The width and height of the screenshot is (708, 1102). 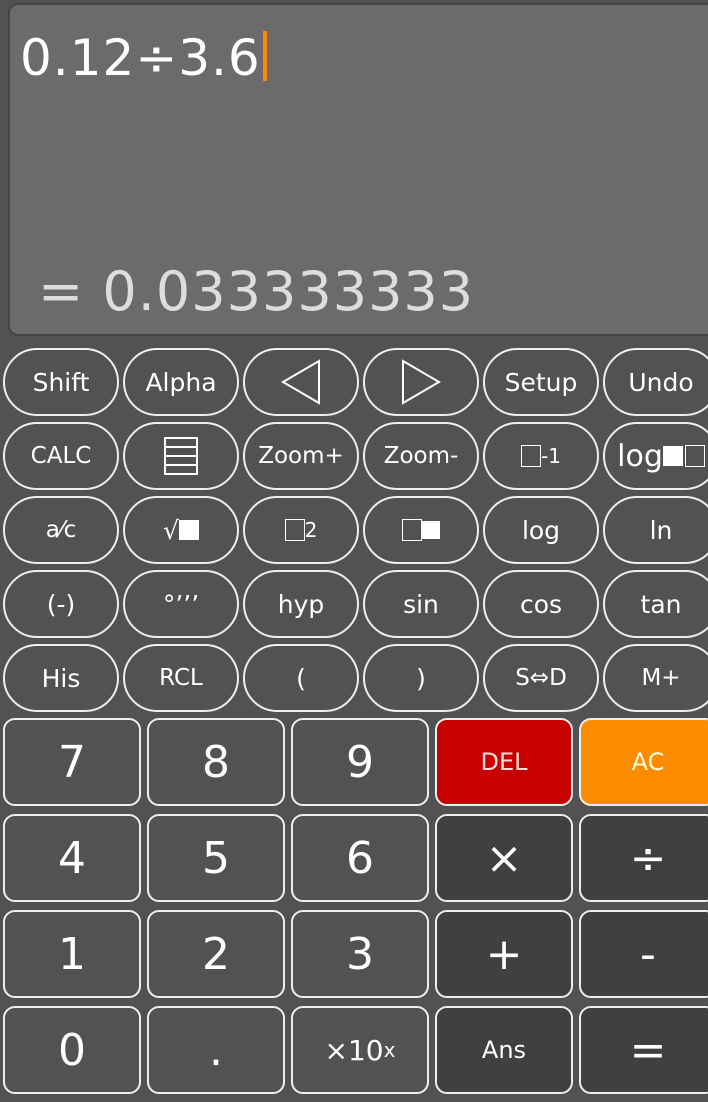 I want to click on undo-button: Undo, so click(x=655, y=382).